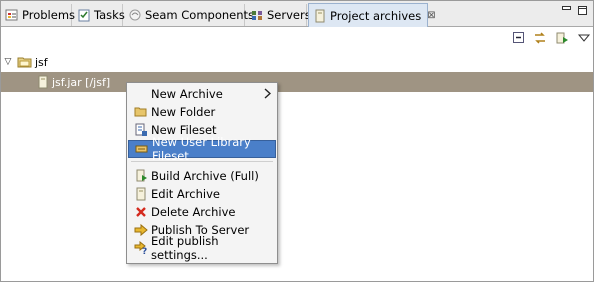 The image size is (594, 282). I want to click on tasks-icon, so click(84, 15).